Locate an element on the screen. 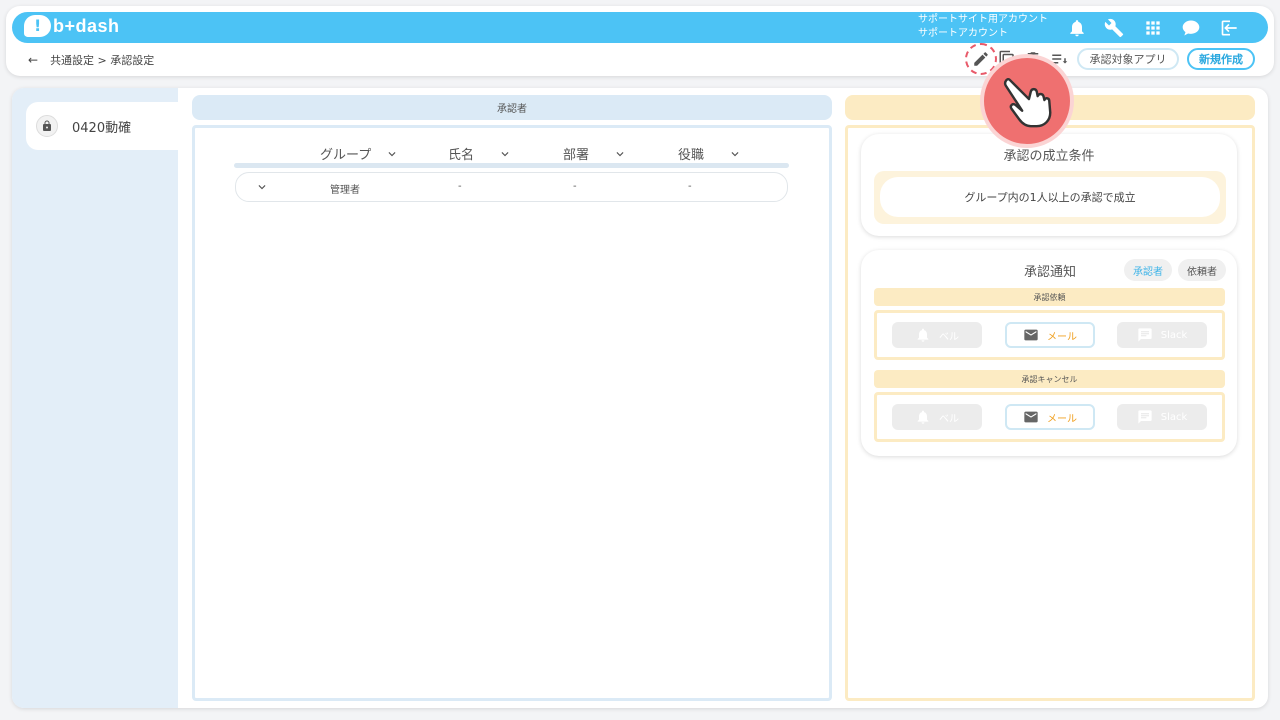  approver-header: 承認者 is located at coordinates (512, 107).